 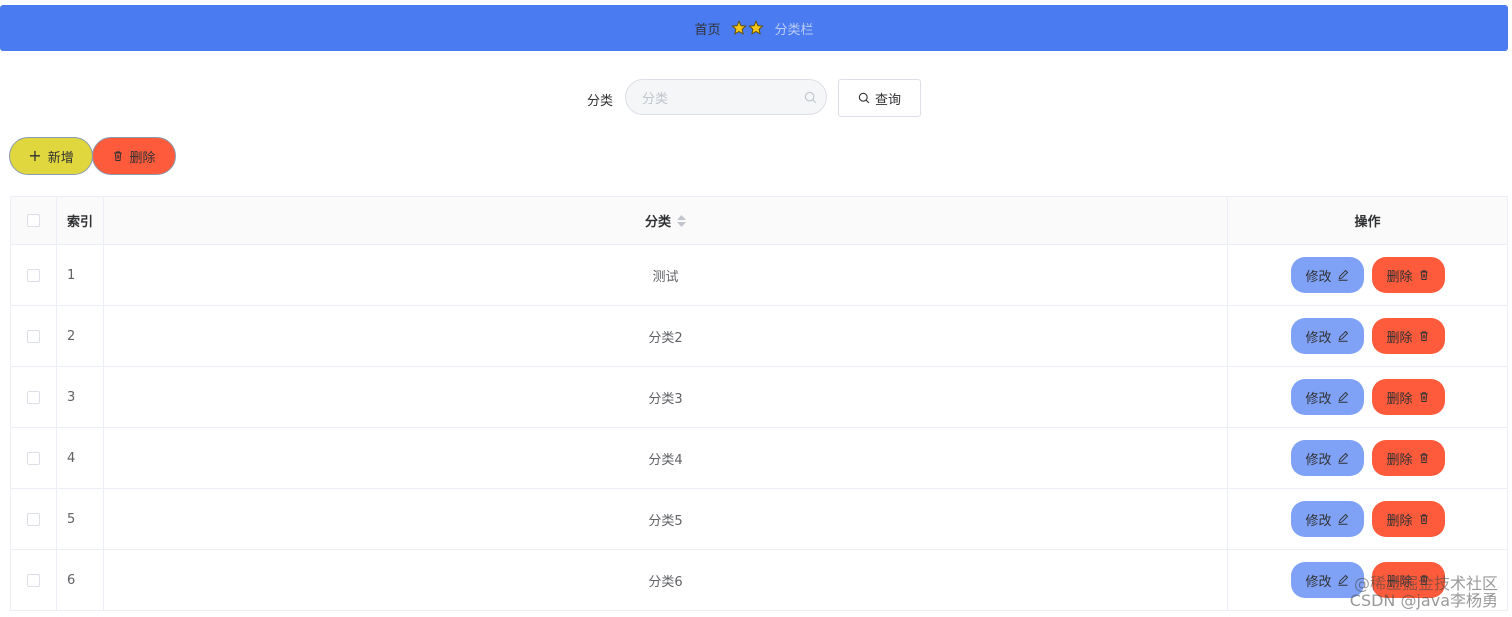 I want to click on table-row: 6 分类6 修改 删除, so click(x=759, y=580).